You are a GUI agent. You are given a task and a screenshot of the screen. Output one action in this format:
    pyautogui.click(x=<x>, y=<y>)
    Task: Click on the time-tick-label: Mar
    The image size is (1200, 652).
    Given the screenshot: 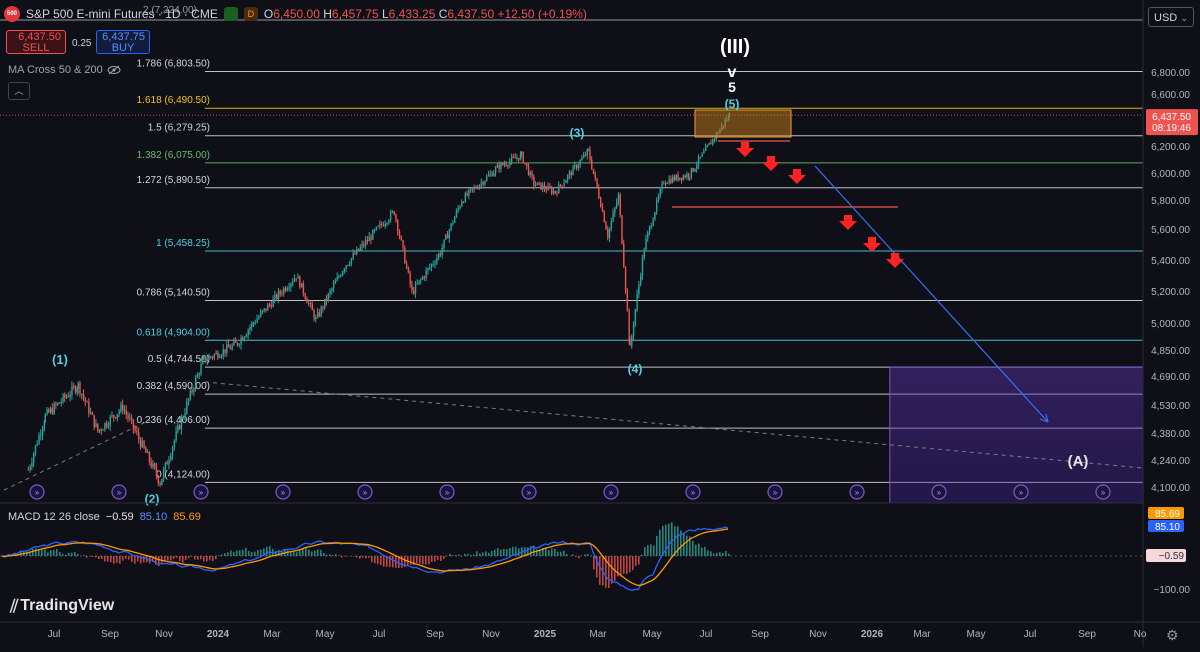 What is the action you would take?
    pyautogui.click(x=598, y=634)
    